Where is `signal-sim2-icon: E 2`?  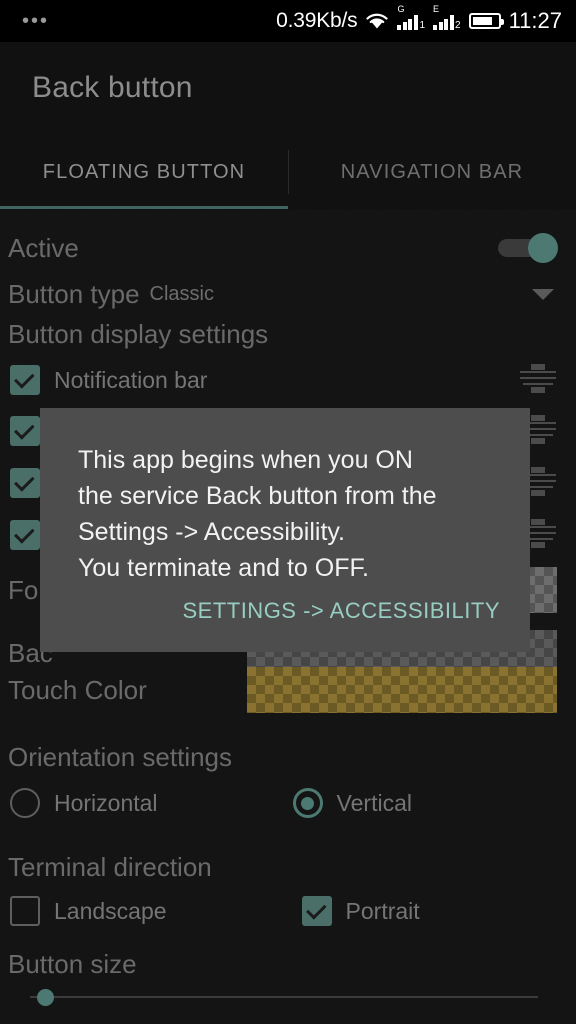 signal-sim2-icon: E 2 is located at coordinates (447, 17).